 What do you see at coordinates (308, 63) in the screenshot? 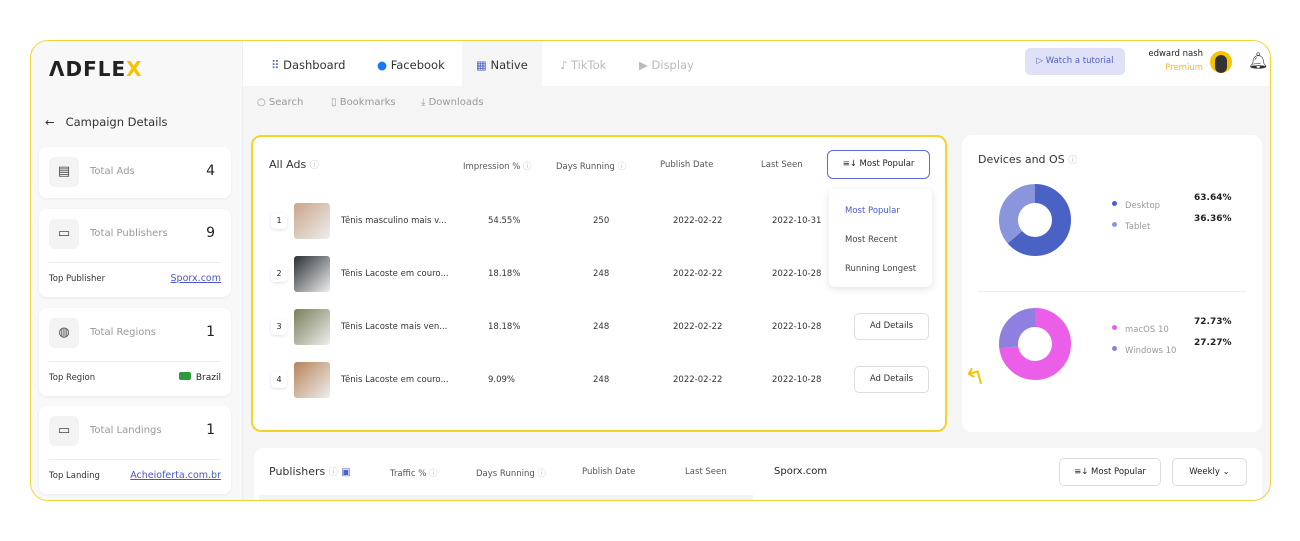
I see `tab-dashboard: ⠿ Dashboard` at bounding box center [308, 63].